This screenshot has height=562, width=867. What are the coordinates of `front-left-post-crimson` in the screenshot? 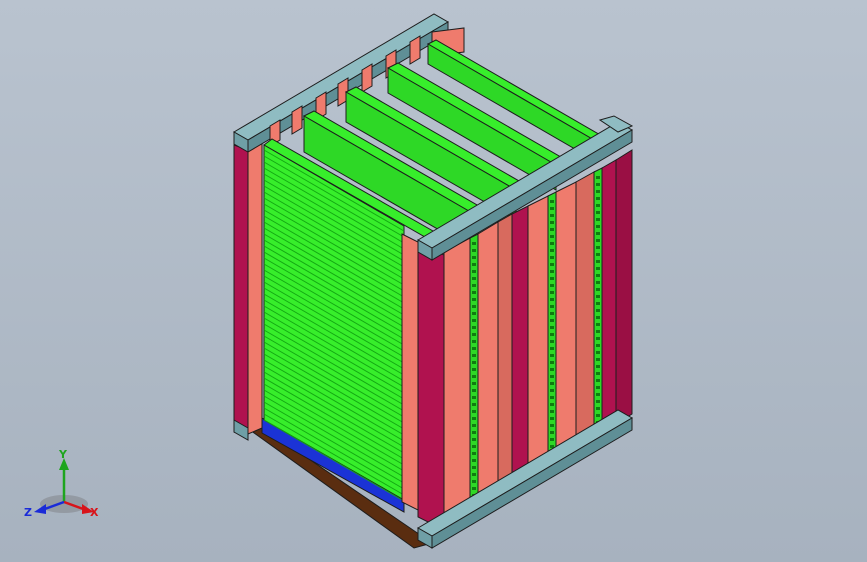 It's located at (431, 386).